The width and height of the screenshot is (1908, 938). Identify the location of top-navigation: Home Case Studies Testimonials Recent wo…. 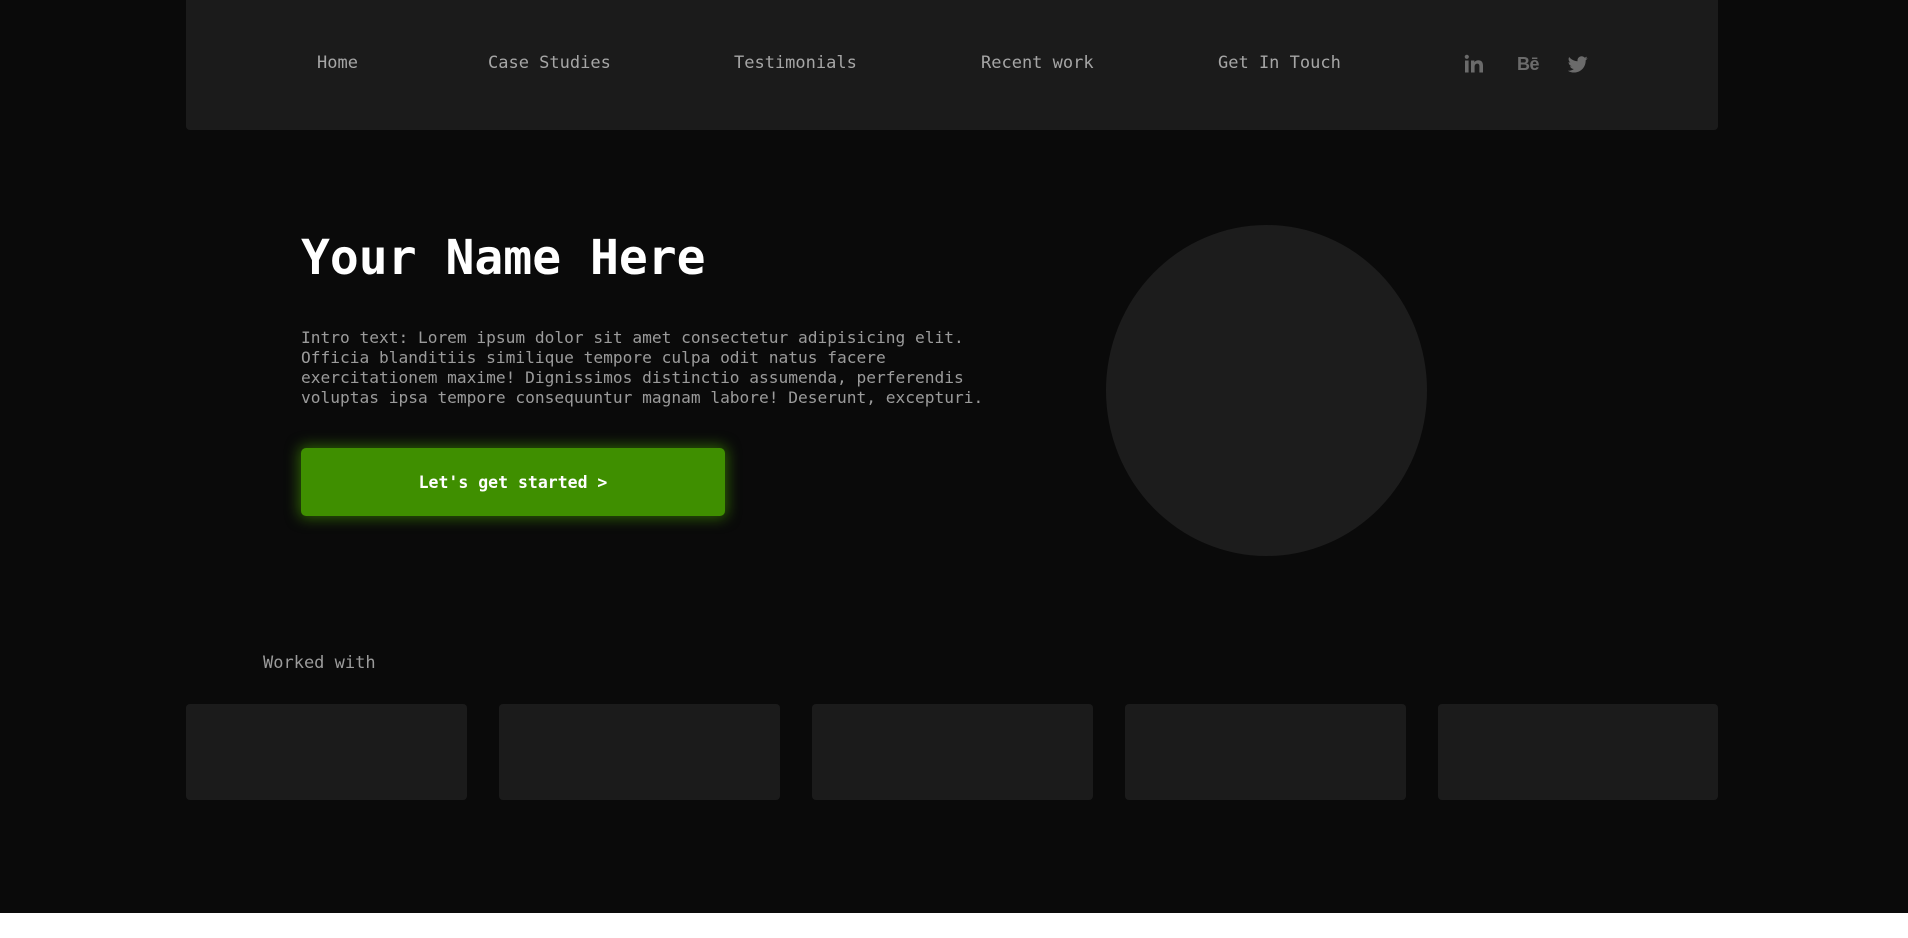
(952, 65).